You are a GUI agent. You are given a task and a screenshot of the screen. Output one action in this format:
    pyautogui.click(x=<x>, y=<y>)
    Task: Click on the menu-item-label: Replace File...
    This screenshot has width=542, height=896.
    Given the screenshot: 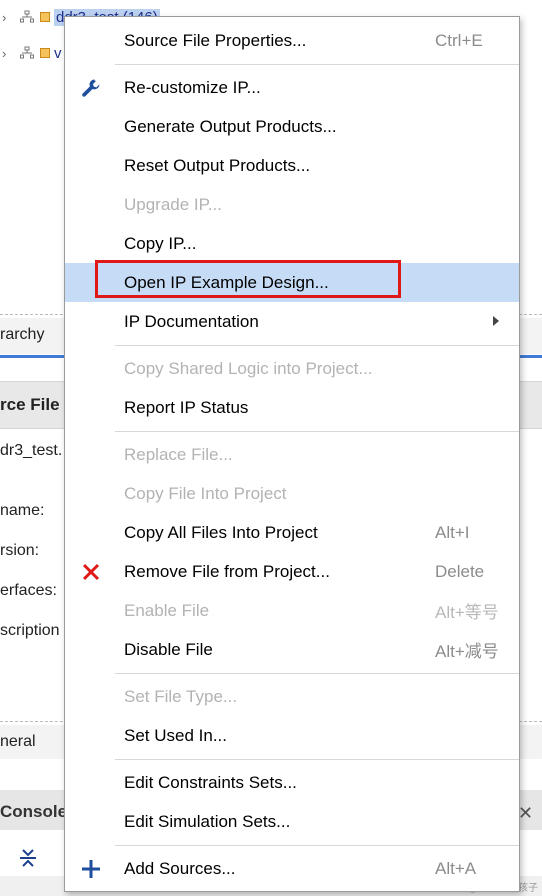 What is the action you would take?
    pyautogui.click(x=178, y=454)
    